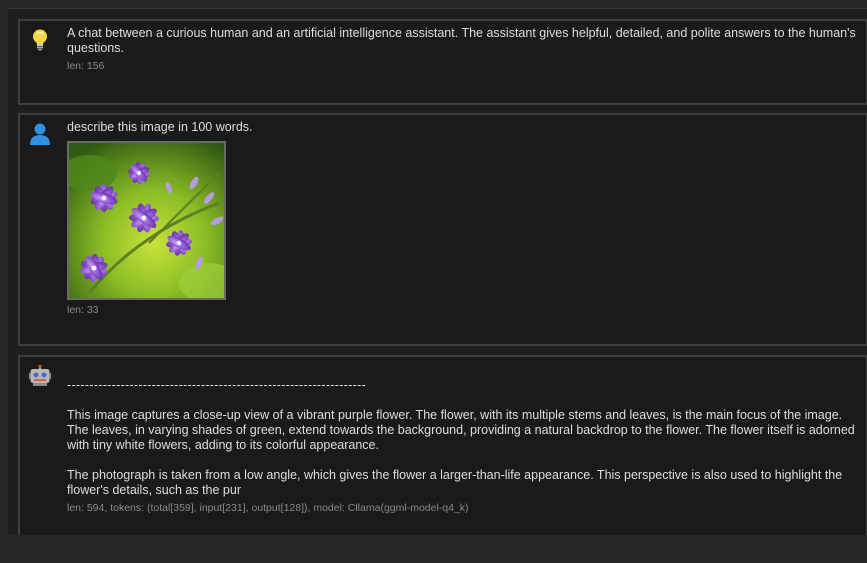 This screenshot has width=867, height=563. I want to click on attached-image, so click(146, 220).